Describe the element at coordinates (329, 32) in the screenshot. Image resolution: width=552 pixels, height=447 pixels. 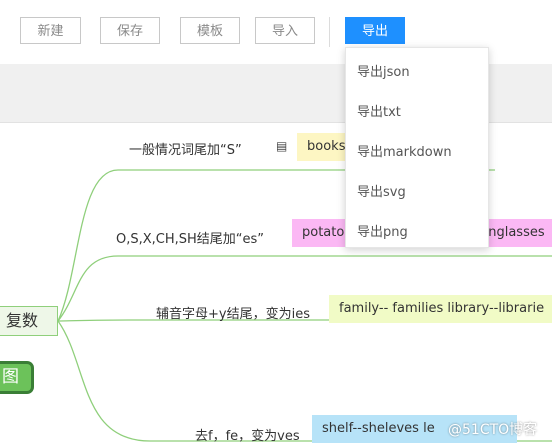
I see `toolbar-divider` at that location.